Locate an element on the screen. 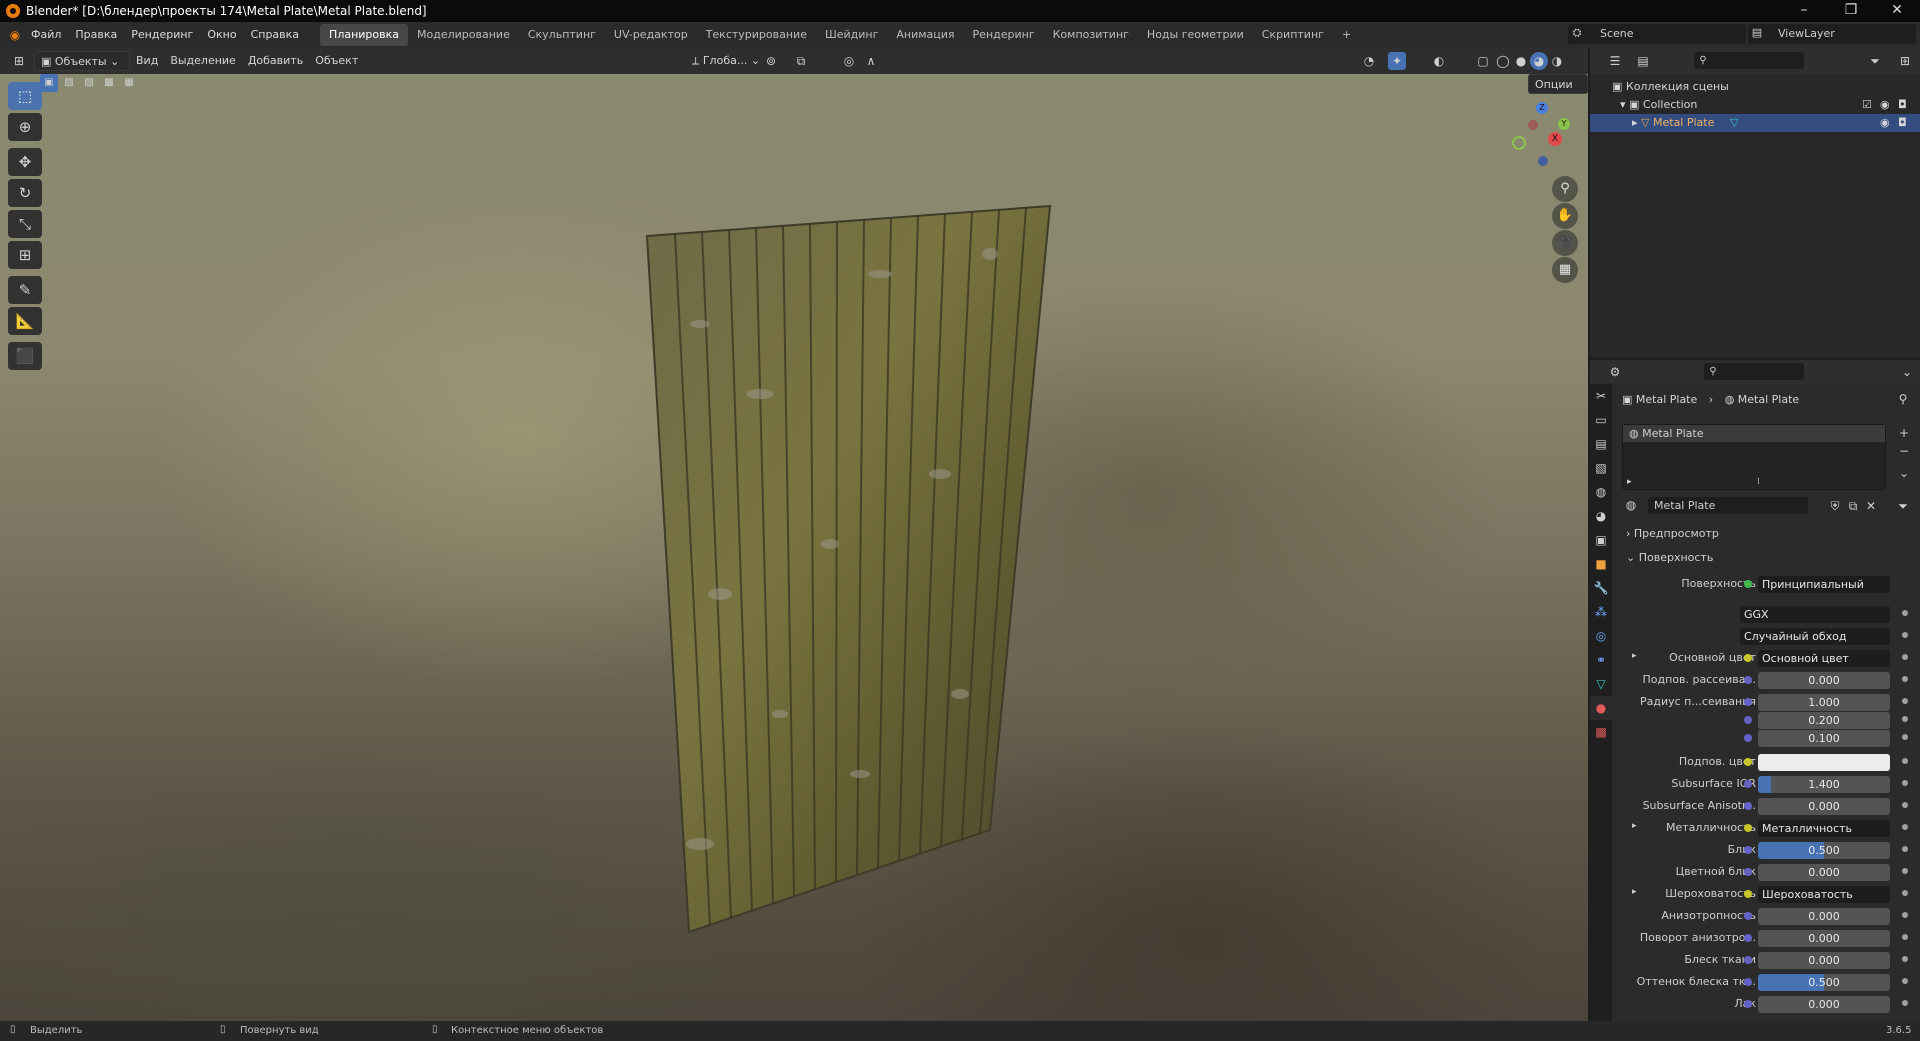 This screenshot has height=1041, width=1920. outliner-editor-icon: ☰ is located at coordinates (1615, 61).